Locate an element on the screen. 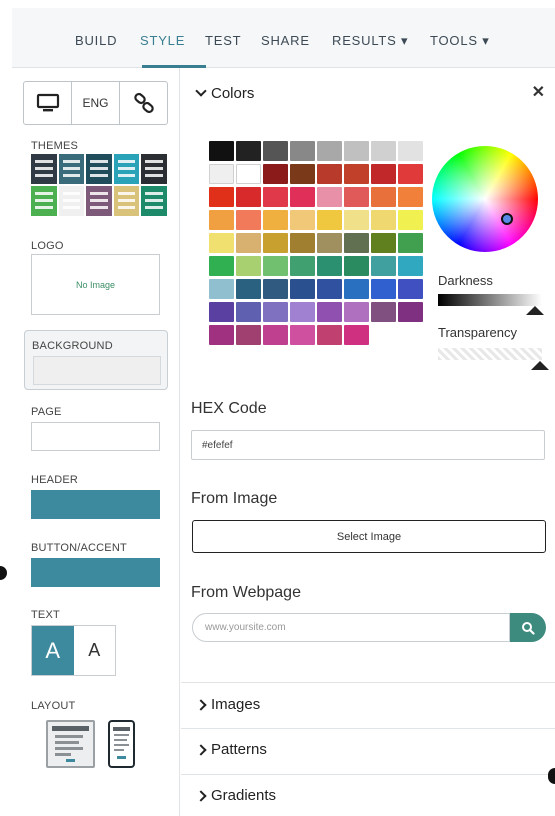 The width and height of the screenshot is (555, 816). images-section-header: Images is located at coordinates (227, 704).